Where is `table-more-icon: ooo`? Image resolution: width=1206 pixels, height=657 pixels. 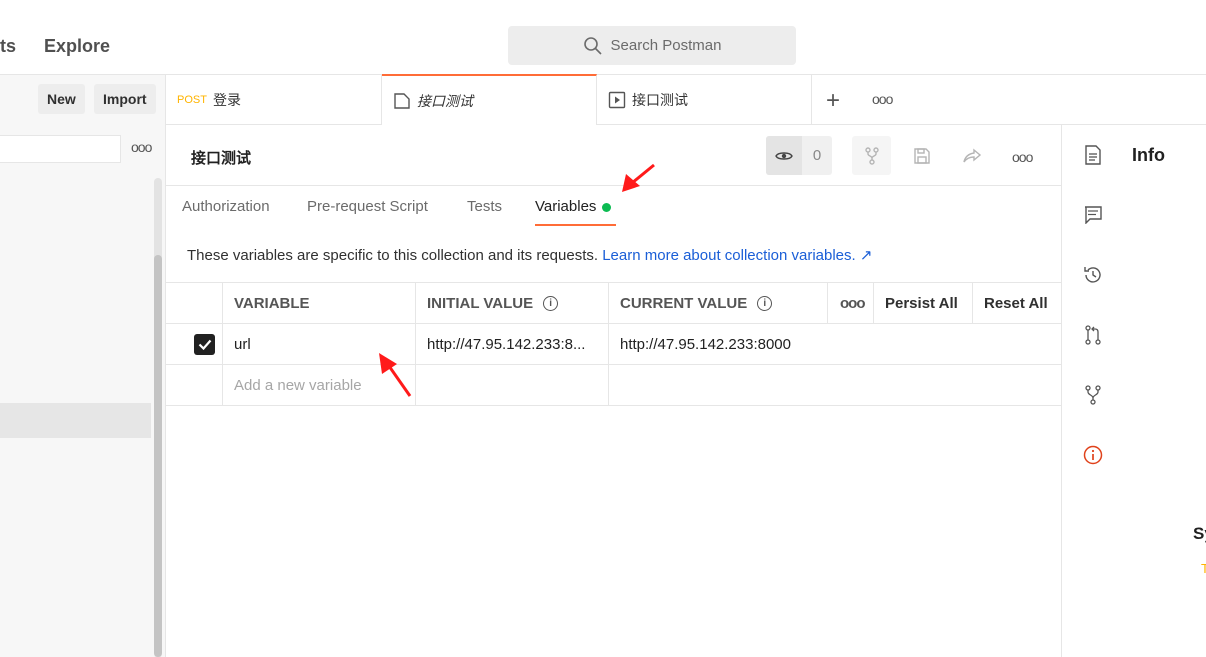
table-more-icon: ooo is located at coordinates (851, 303).